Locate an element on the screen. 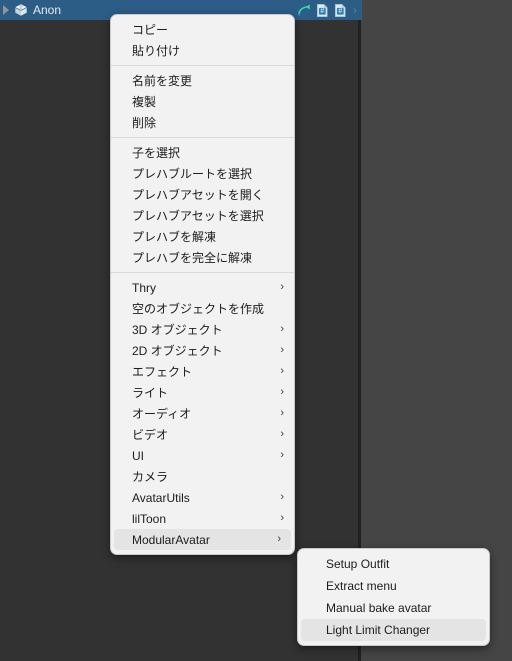 Image resolution: width=512 pixels, height=661 pixels. menu-item-label: オーディオ is located at coordinates (162, 414).